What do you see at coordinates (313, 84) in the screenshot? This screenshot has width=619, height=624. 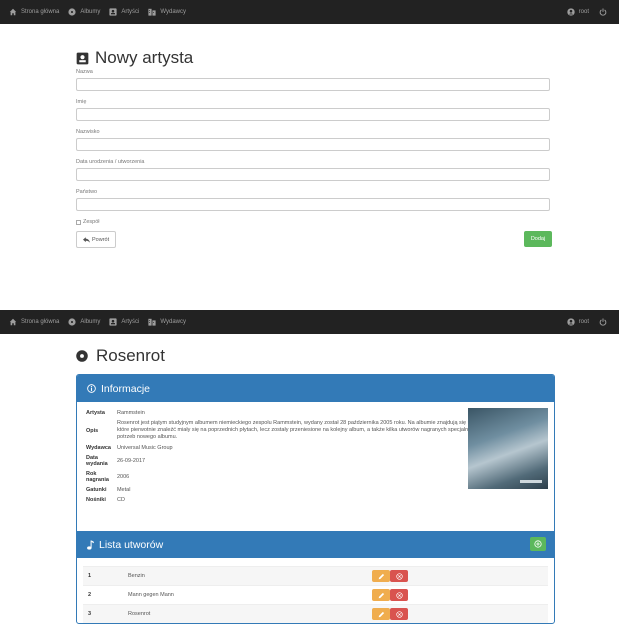 I see `name-input` at bounding box center [313, 84].